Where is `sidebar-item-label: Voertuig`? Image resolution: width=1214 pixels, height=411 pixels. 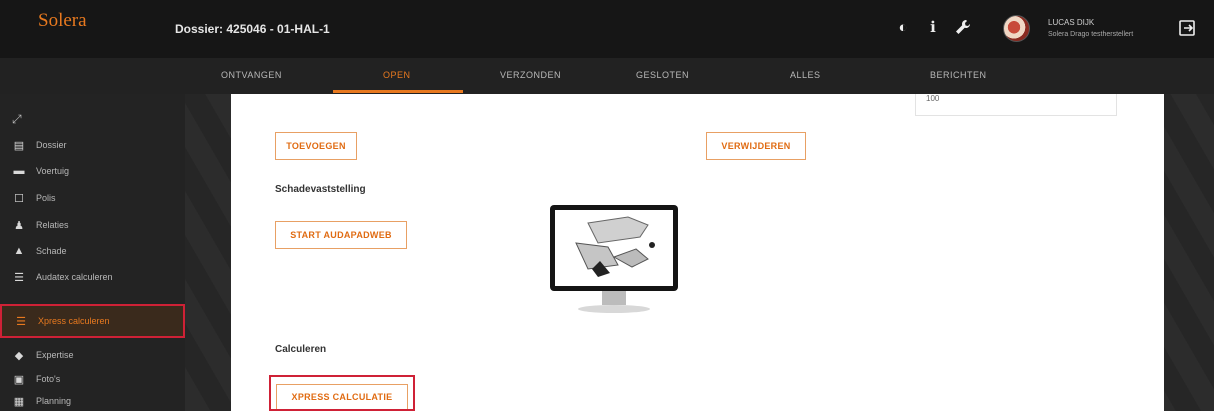 sidebar-item-label: Voertuig is located at coordinates (53, 171).